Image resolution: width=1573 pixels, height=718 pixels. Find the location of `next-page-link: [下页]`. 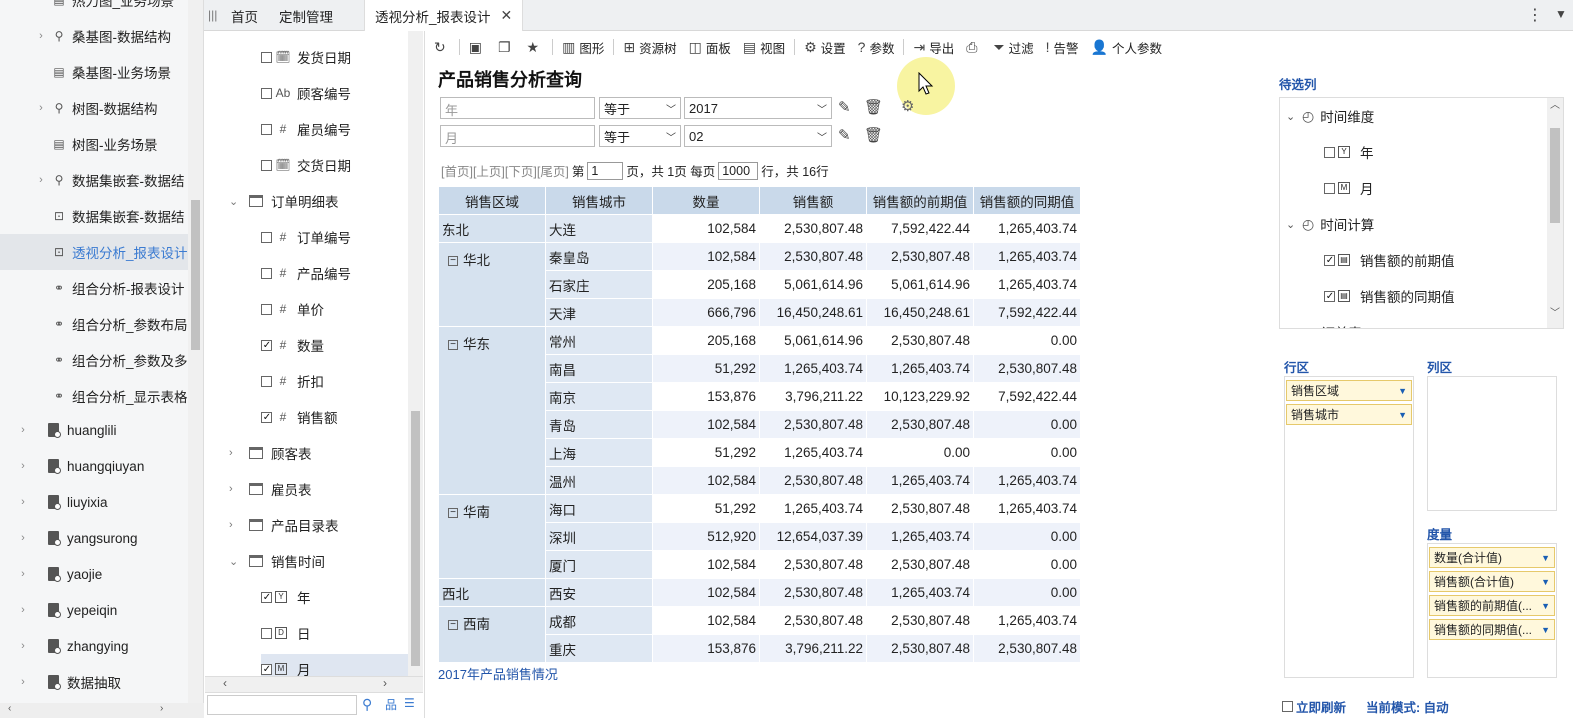

next-page-link: [下页] is located at coordinates (521, 170).